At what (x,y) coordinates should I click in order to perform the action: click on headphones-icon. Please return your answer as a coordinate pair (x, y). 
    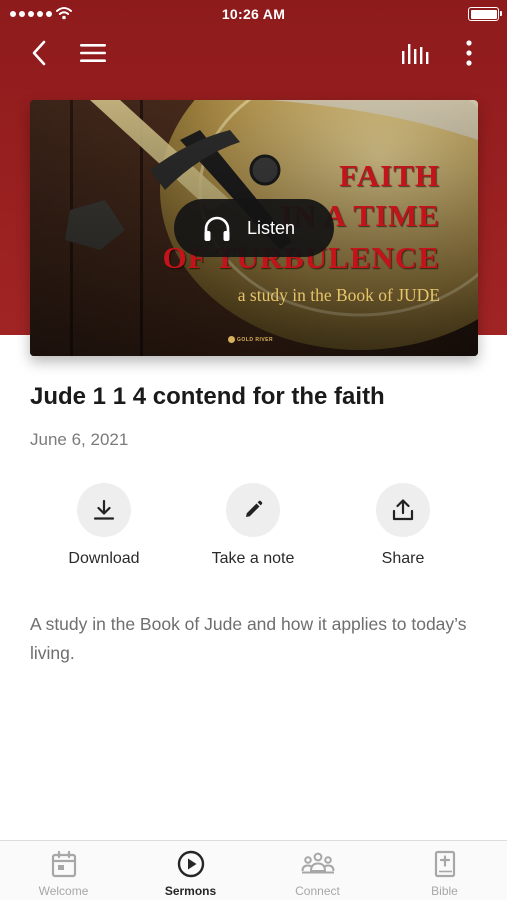
    Looking at the image, I should click on (217, 228).